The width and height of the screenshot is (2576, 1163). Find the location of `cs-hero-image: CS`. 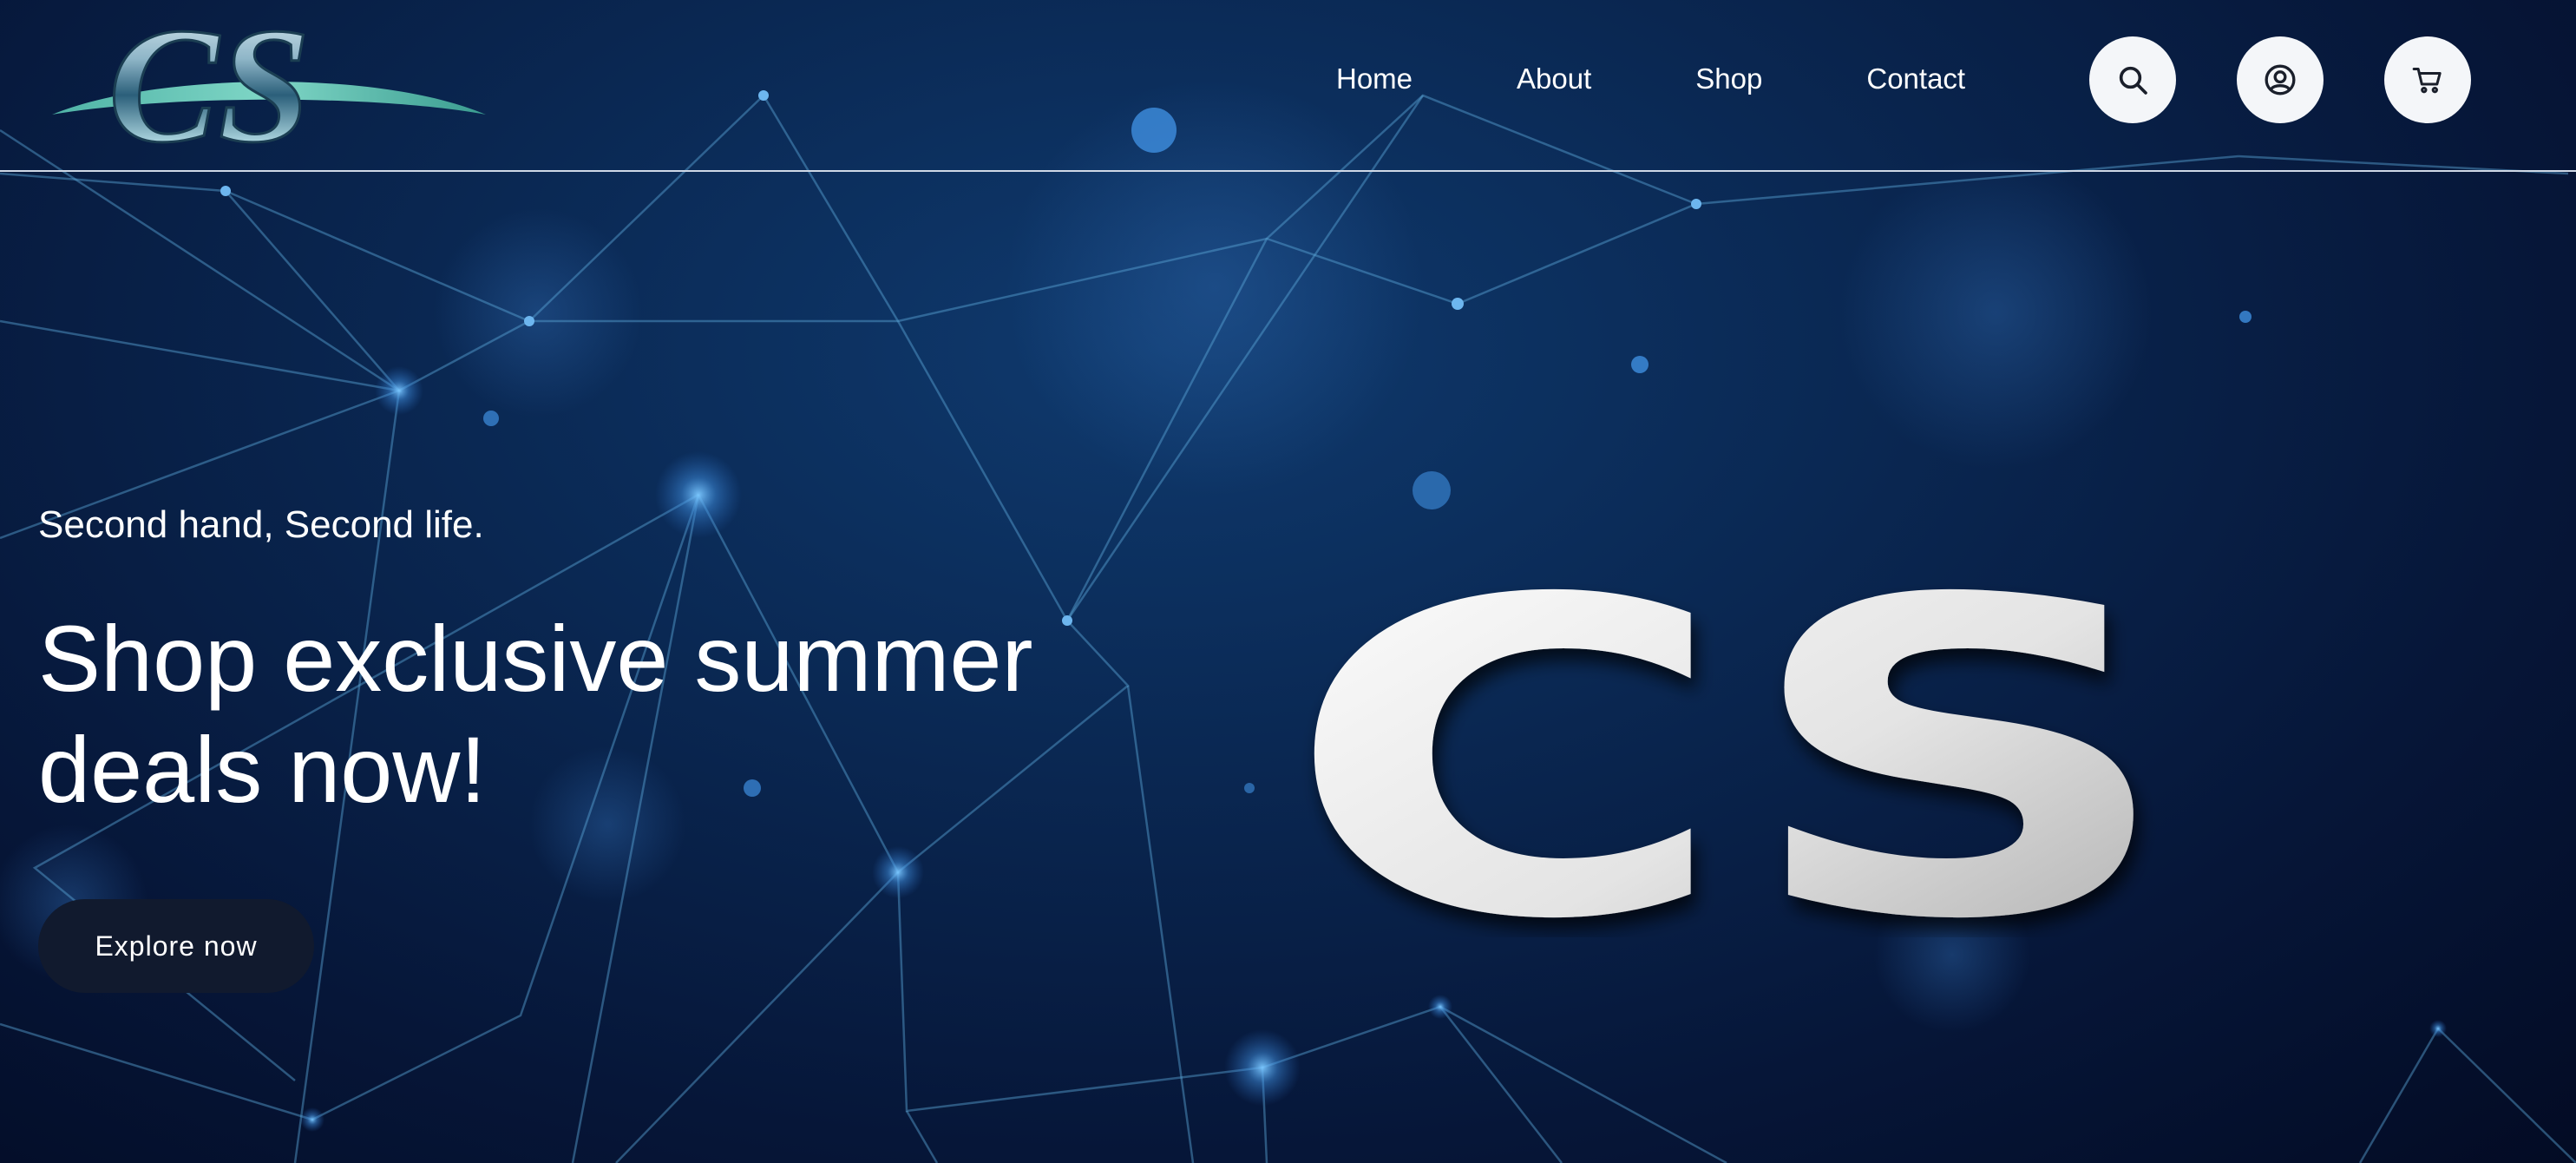

cs-hero-image: CS is located at coordinates (1731, 755).